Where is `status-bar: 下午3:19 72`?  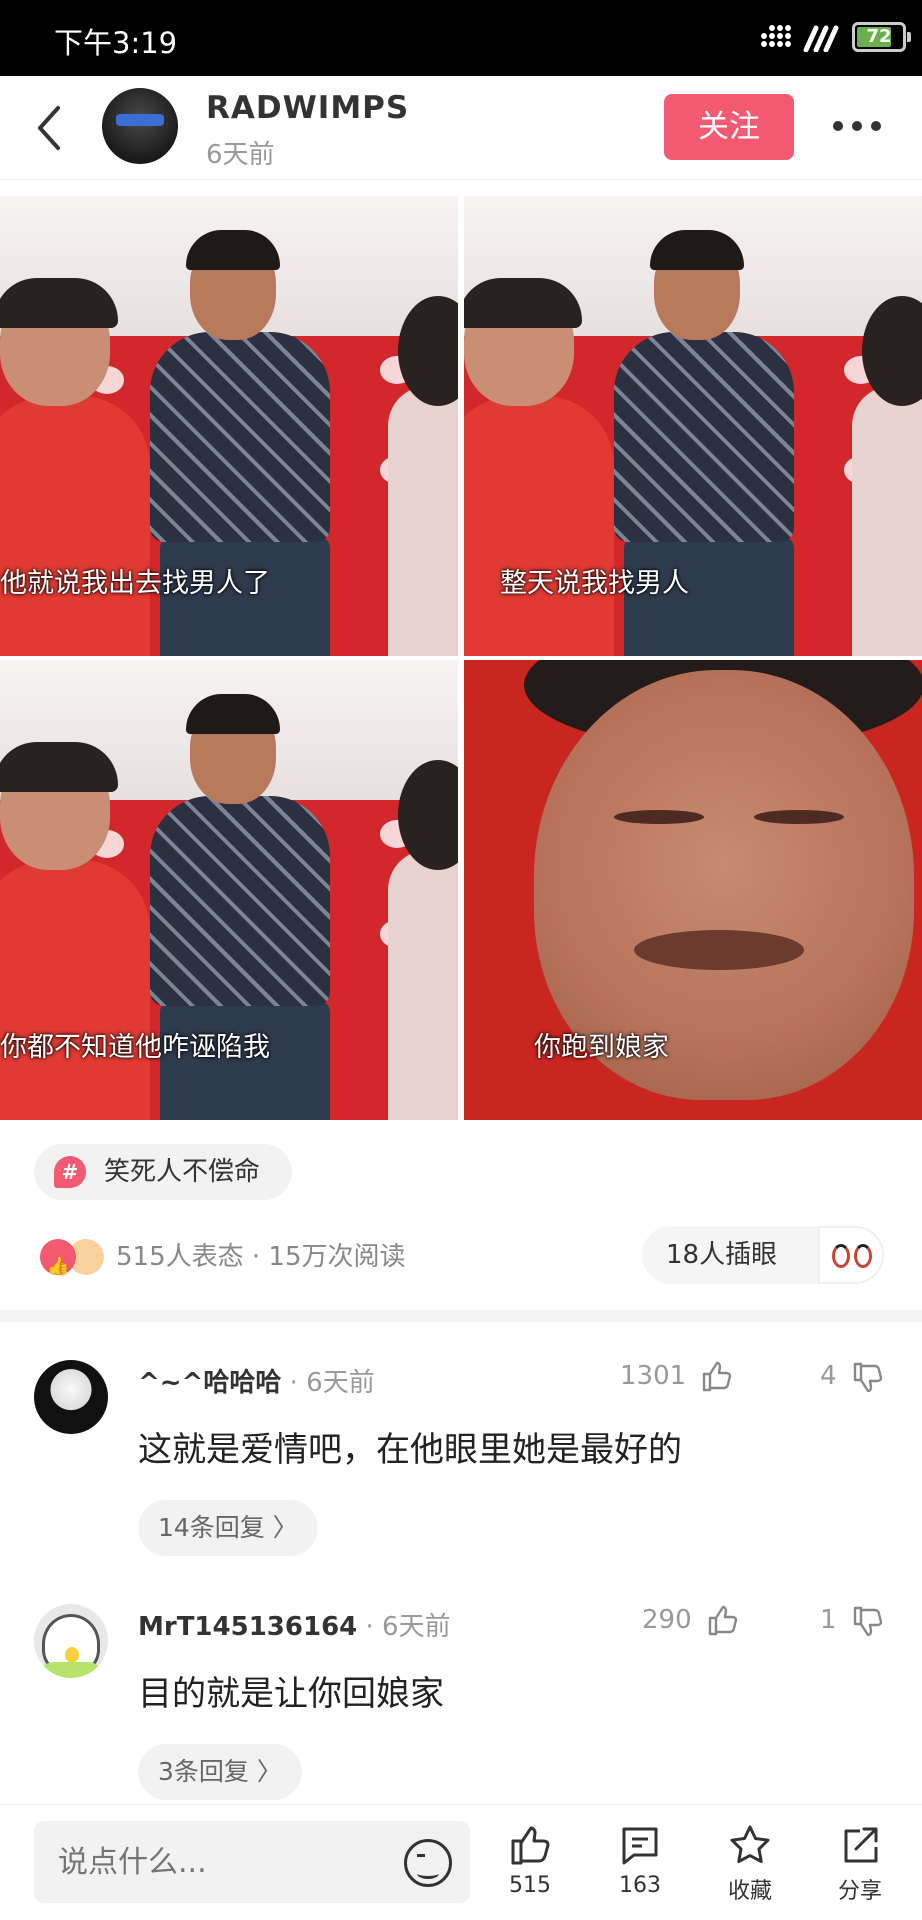
status-bar: 下午3:19 72 is located at coordinates (461, 38).